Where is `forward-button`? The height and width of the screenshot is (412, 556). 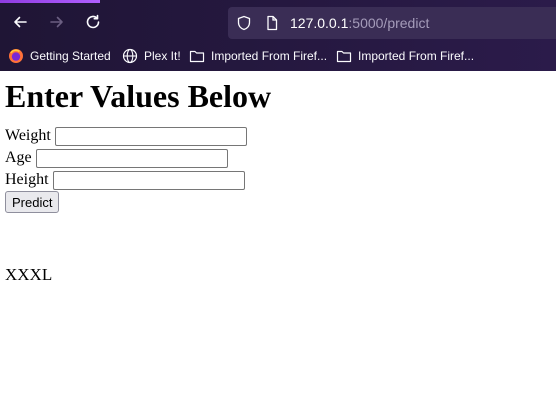
forward-button is located at coordinates (57, 22).